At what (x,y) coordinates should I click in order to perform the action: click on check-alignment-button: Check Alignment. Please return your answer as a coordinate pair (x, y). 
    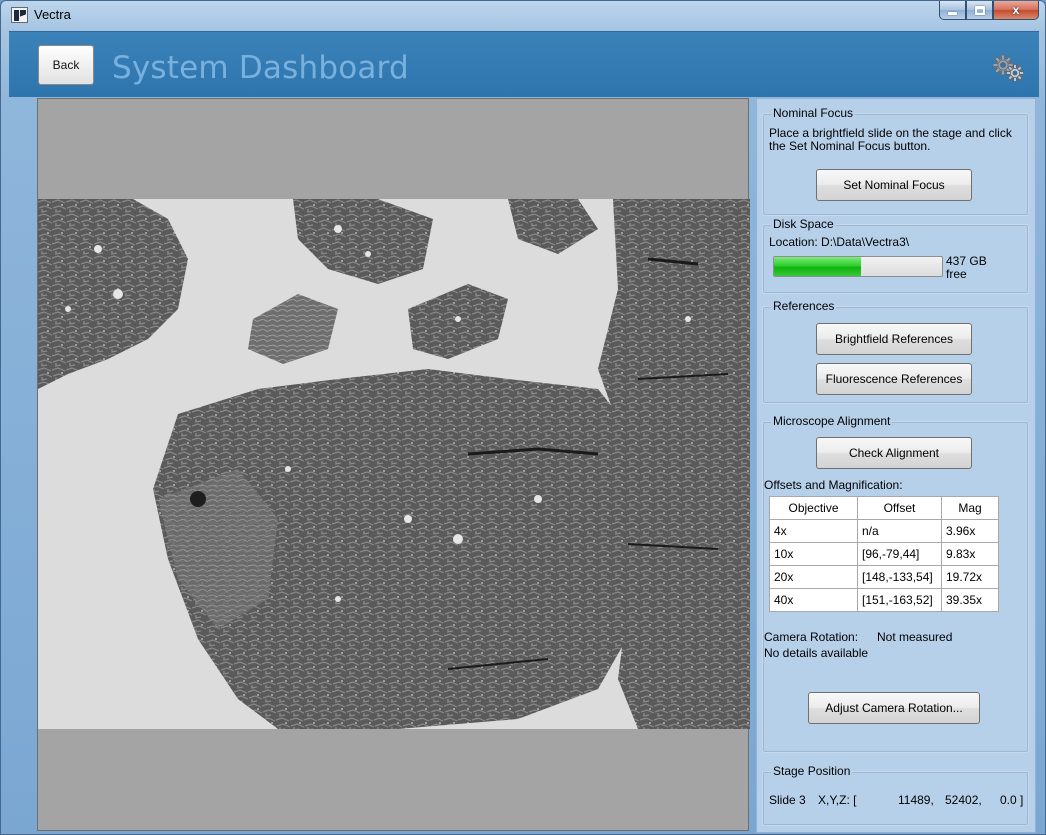
    Looking at the image, I should click on (894, 453).